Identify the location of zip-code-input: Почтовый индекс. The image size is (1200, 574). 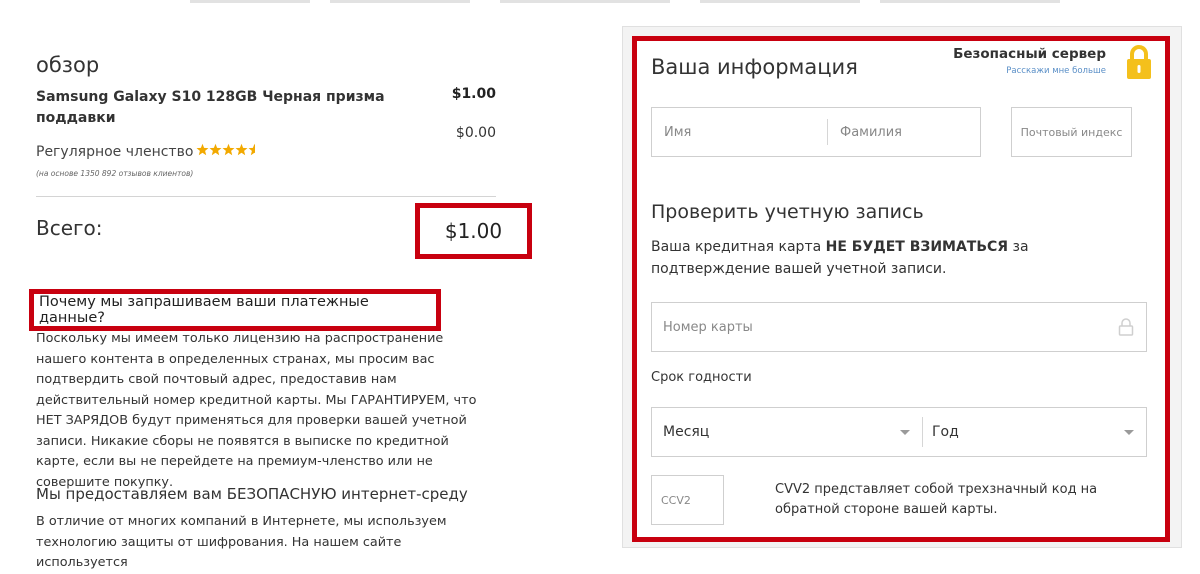
(1071, 132).